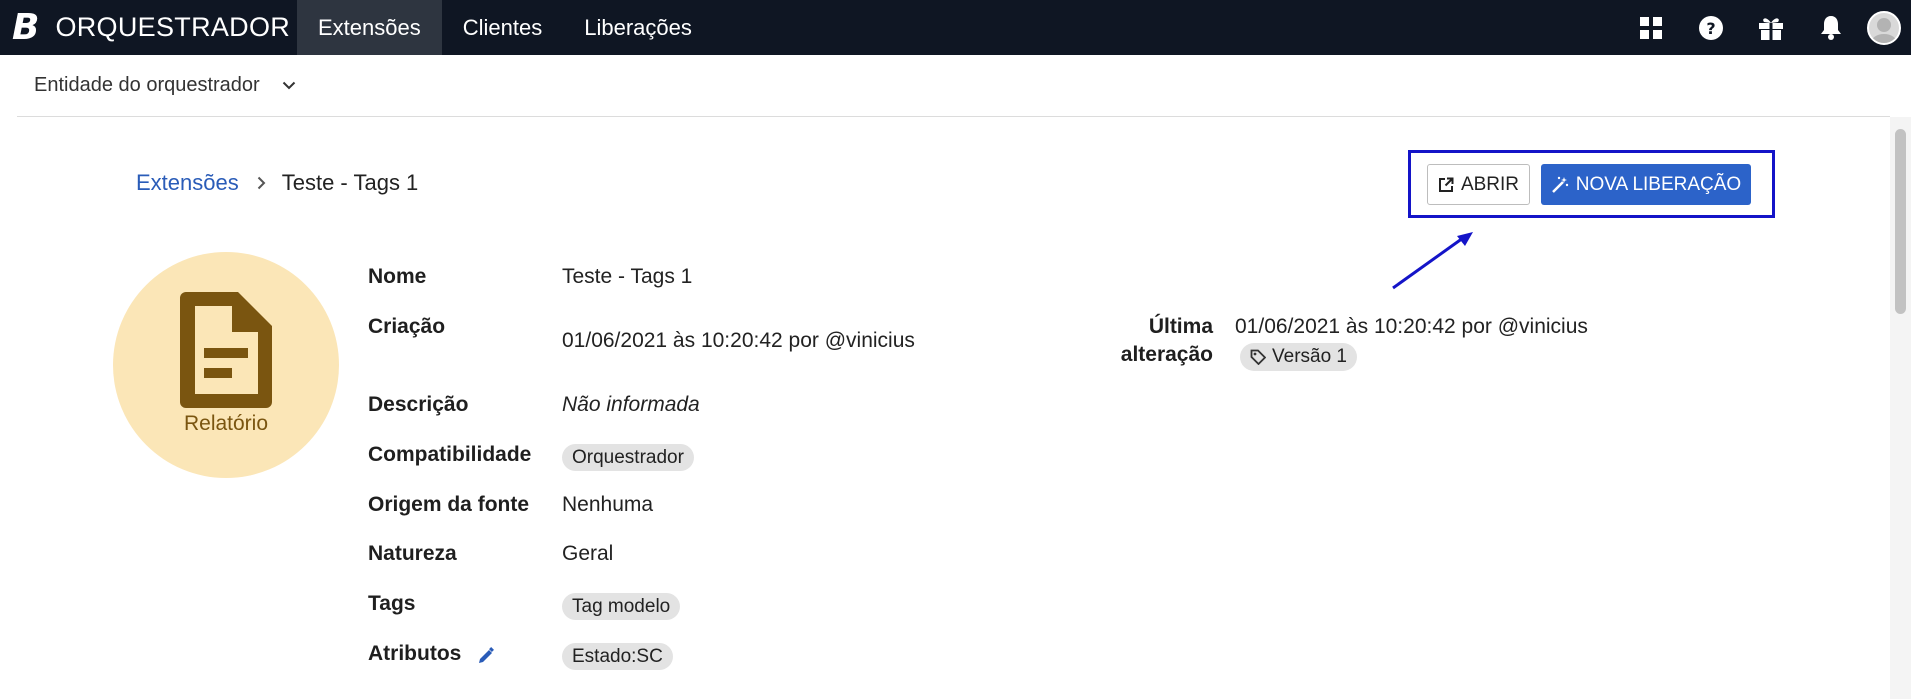 This screenshot has width=1911, height=699. What do you see at coordinates (147, 85) in the screenshot?
I see `entity-selector-label: Entidade do orquestrador` at bounding box center [147, 85].